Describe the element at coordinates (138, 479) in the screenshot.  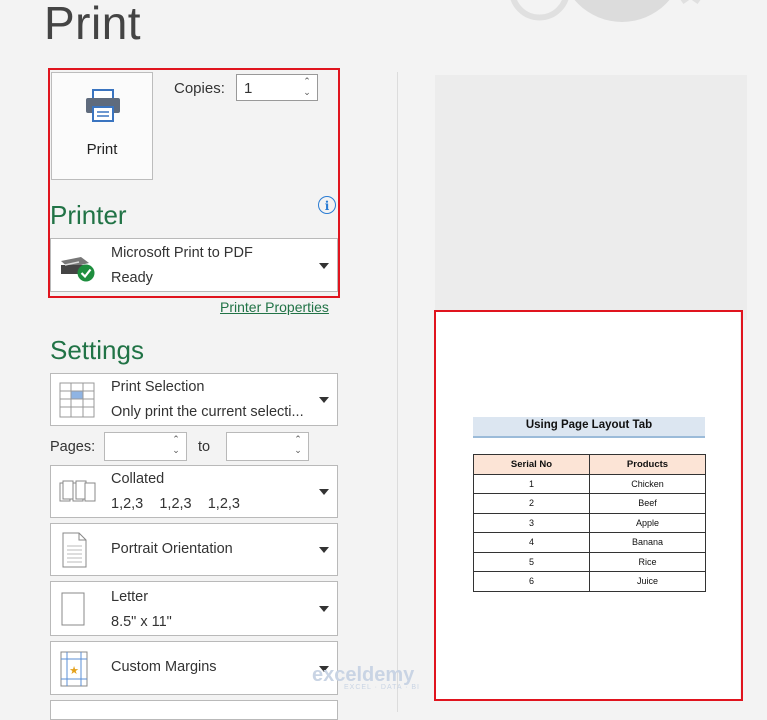
I see `collation-title: Collated` at that location.